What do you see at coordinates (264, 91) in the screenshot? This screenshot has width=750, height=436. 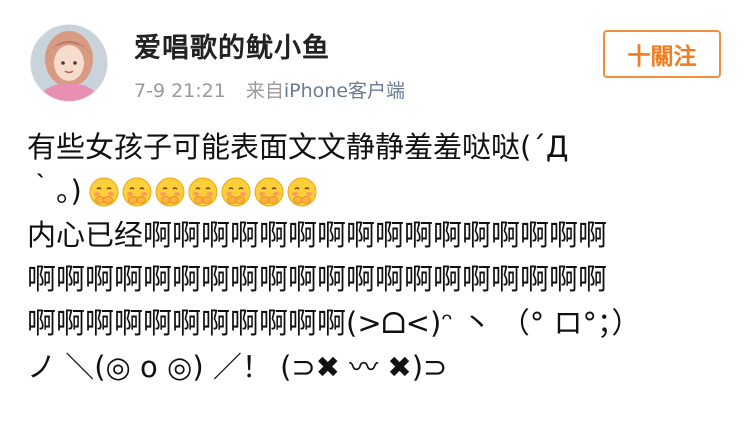 I see `source-prefix: 来自` at bounding box center [264, 91].